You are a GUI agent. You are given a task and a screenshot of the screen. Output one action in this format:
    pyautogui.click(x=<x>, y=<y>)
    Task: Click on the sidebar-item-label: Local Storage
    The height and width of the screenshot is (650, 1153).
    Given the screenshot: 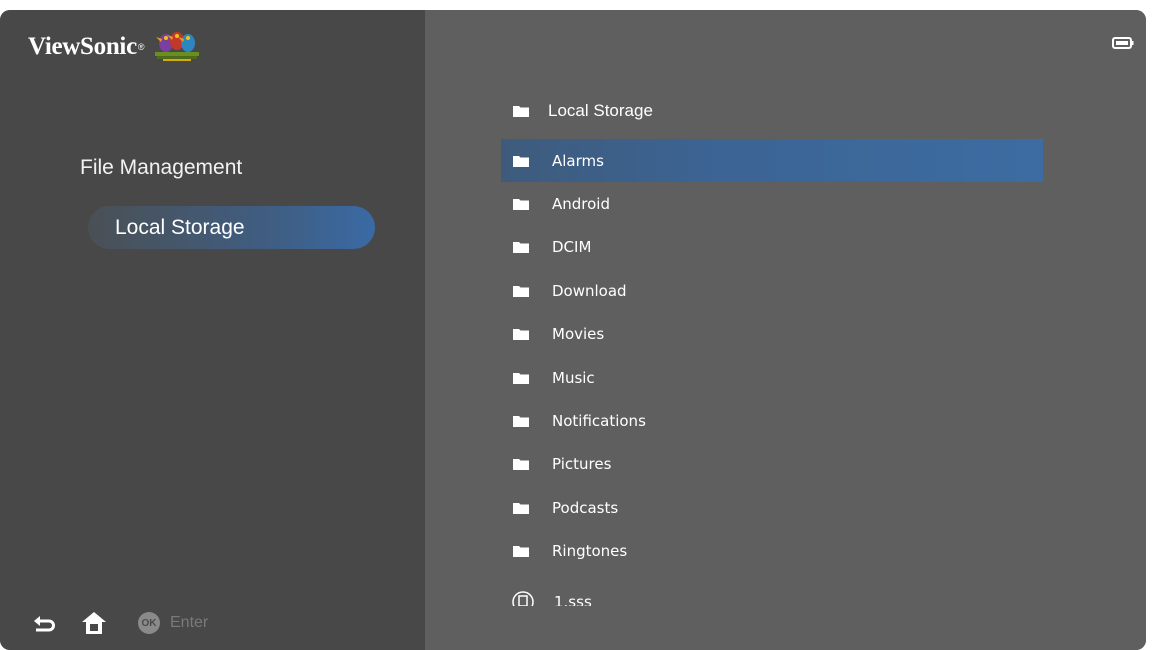 What is the action you would take?
    pyautogui.click(x=180, y=227)
    